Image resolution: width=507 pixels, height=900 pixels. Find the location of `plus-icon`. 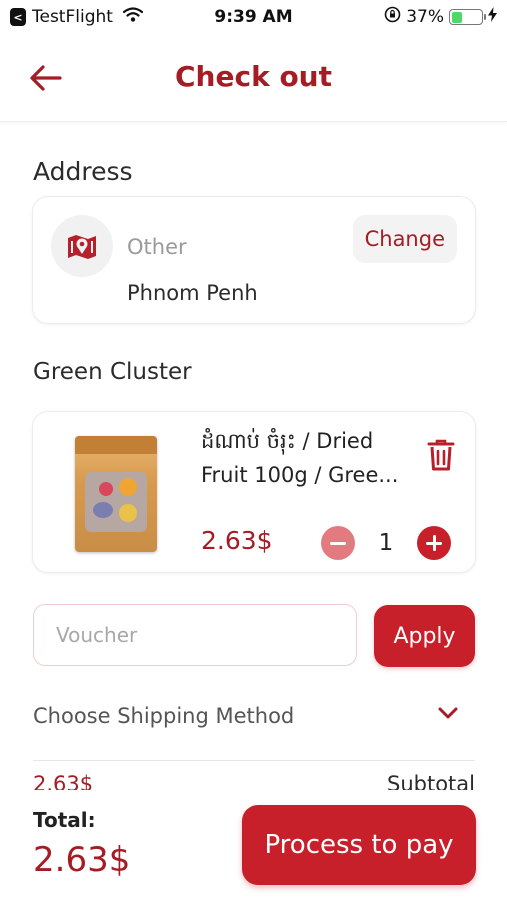

plus-icon is located at coordinates (434, 543).